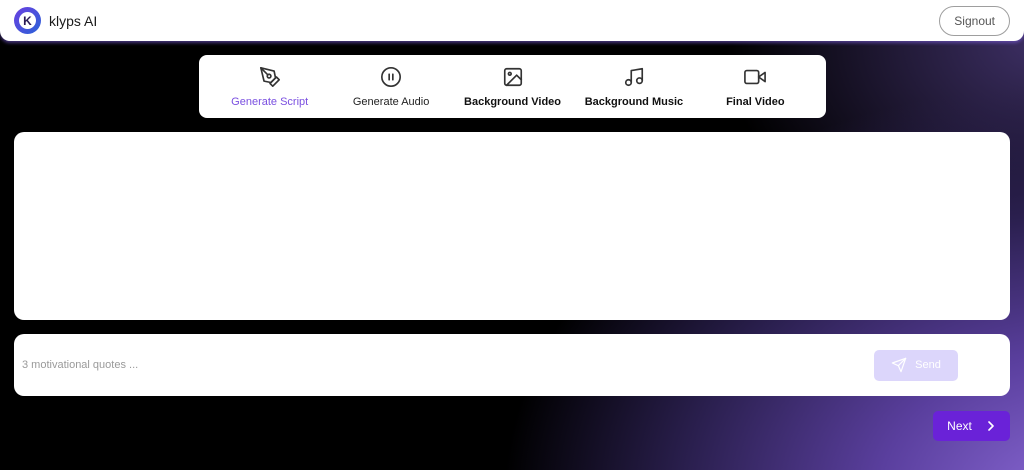 The height and width of the screenshot is (470, 1024). What do you see at coordinates (633, 76) in the screenshot?
I see `music-note-icon` at bounding box center [633, 76].